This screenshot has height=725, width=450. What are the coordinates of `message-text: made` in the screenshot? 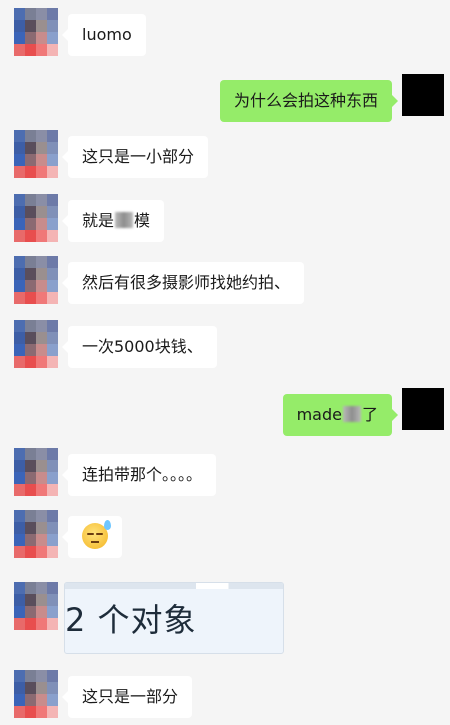 It's located at (319, 414).